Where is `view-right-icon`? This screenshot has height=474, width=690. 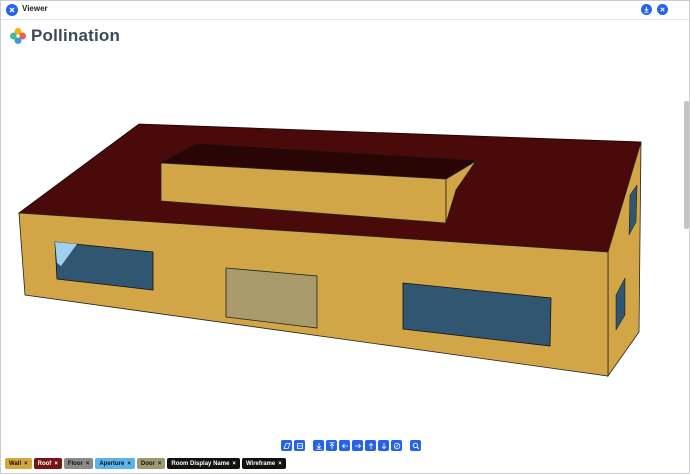 view-right-icon is located at coordinates (357, 445).